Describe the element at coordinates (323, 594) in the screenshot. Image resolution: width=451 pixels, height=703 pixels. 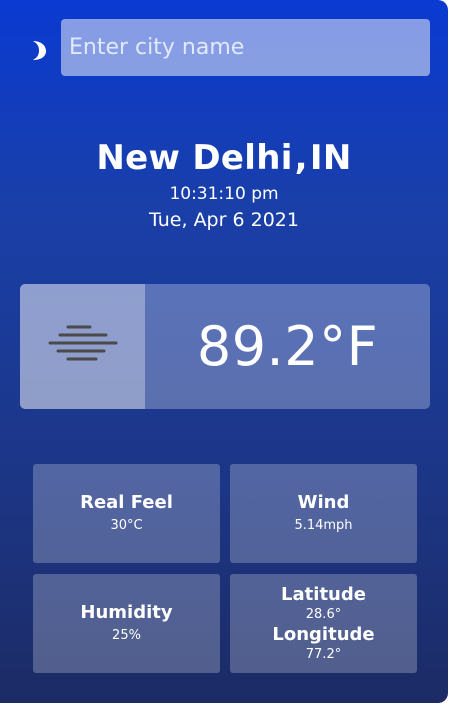
I see `latitude-label: Latitude` at that location.